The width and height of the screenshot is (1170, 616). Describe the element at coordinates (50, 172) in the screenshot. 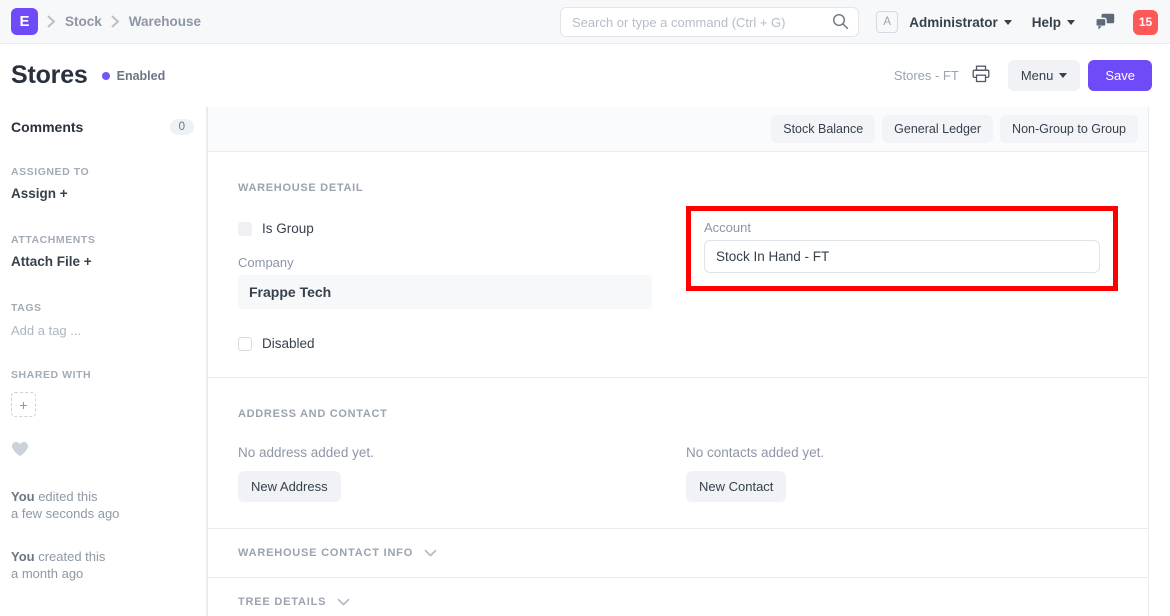

I see `assigned-to-label: Assigned To` at that location.